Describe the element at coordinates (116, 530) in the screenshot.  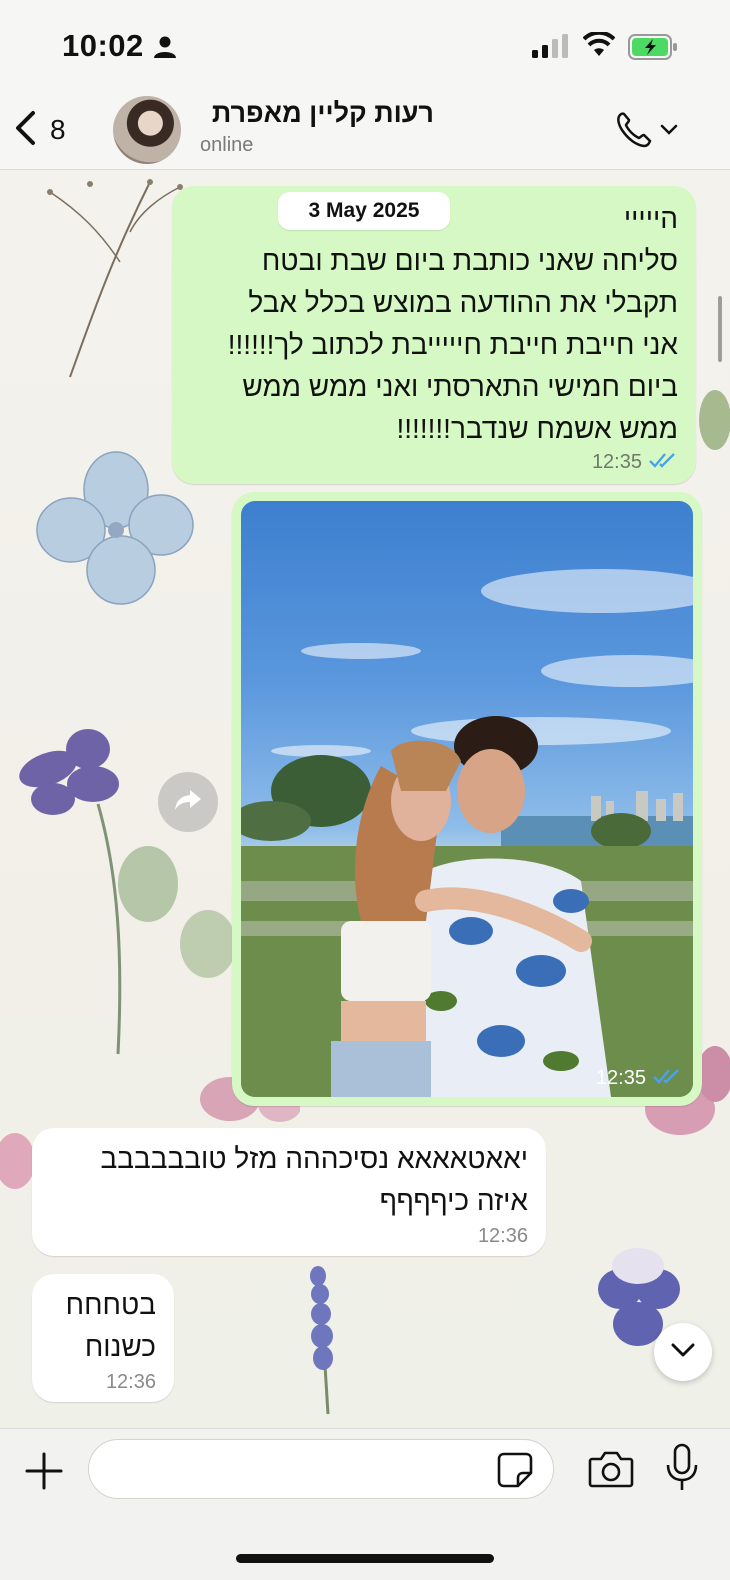
I see `wallpaper-flower-blue` at that location.